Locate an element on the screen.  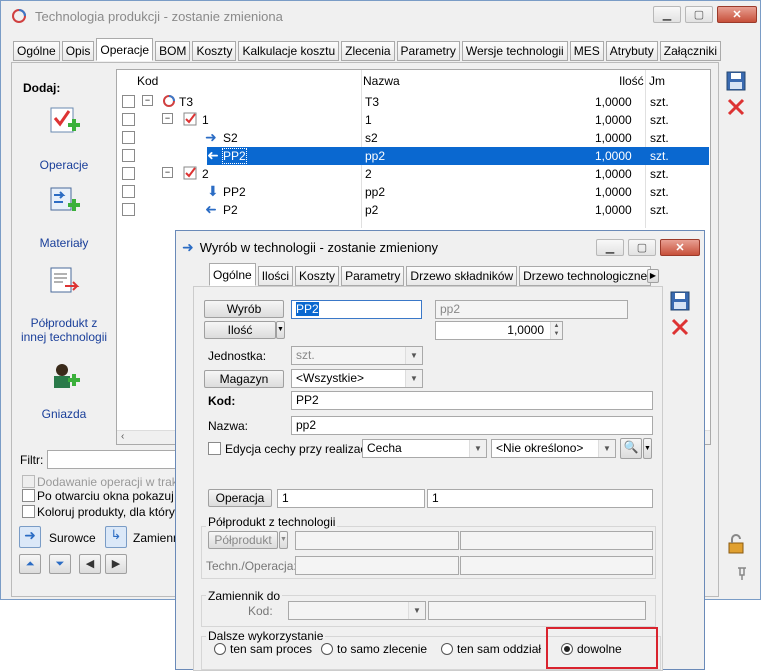
magazyn-select: <Wszystkie> ▼ is located at coordinates (357, 378).